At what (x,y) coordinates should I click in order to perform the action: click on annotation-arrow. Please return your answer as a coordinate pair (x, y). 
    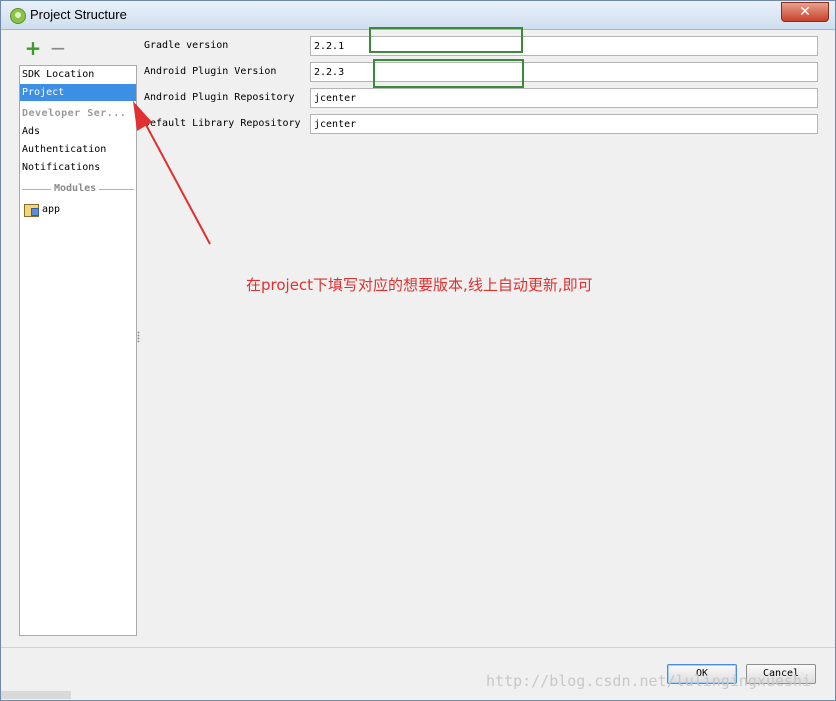
    Looking at the image, I should click on (172, 173).